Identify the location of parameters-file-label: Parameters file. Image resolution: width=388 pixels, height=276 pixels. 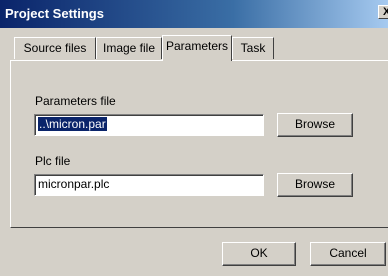
(75, 101).